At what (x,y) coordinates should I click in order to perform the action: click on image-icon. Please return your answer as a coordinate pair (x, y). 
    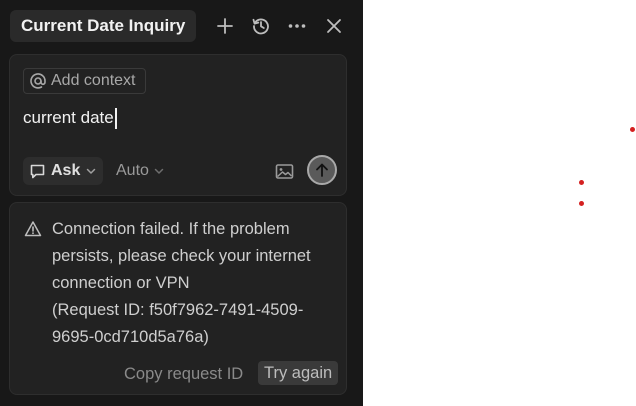
    Looking at the image, I should click on (284, 171).